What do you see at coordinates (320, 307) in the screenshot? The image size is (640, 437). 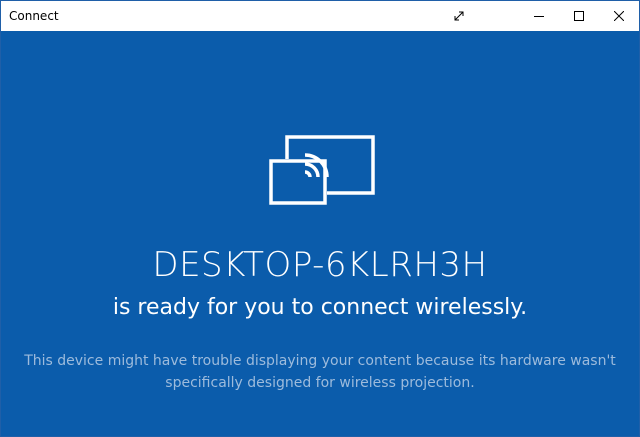 I see `status-message: is ready for you to connect wirelessly.` at bounding box center [320, 307].